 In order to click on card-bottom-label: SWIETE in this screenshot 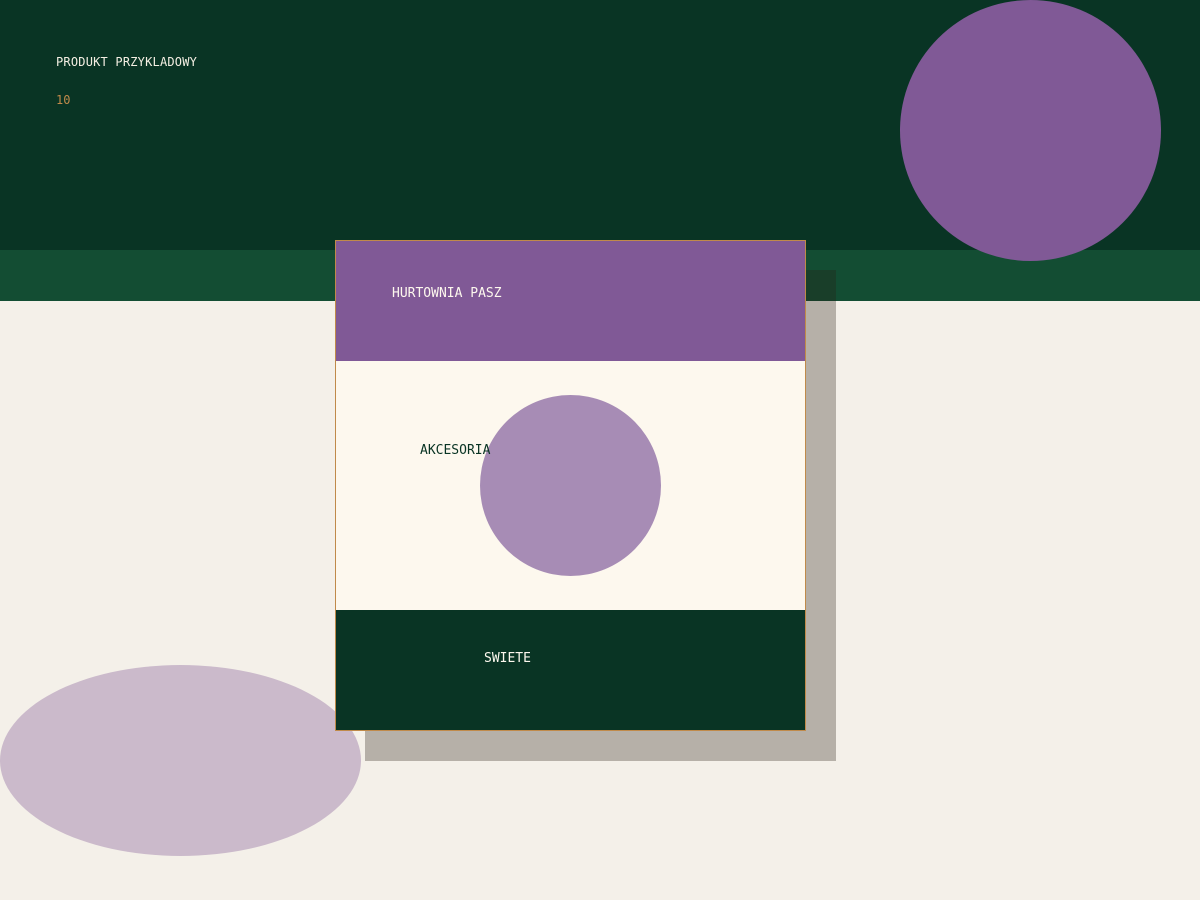, I will do `click(507, 658)`.